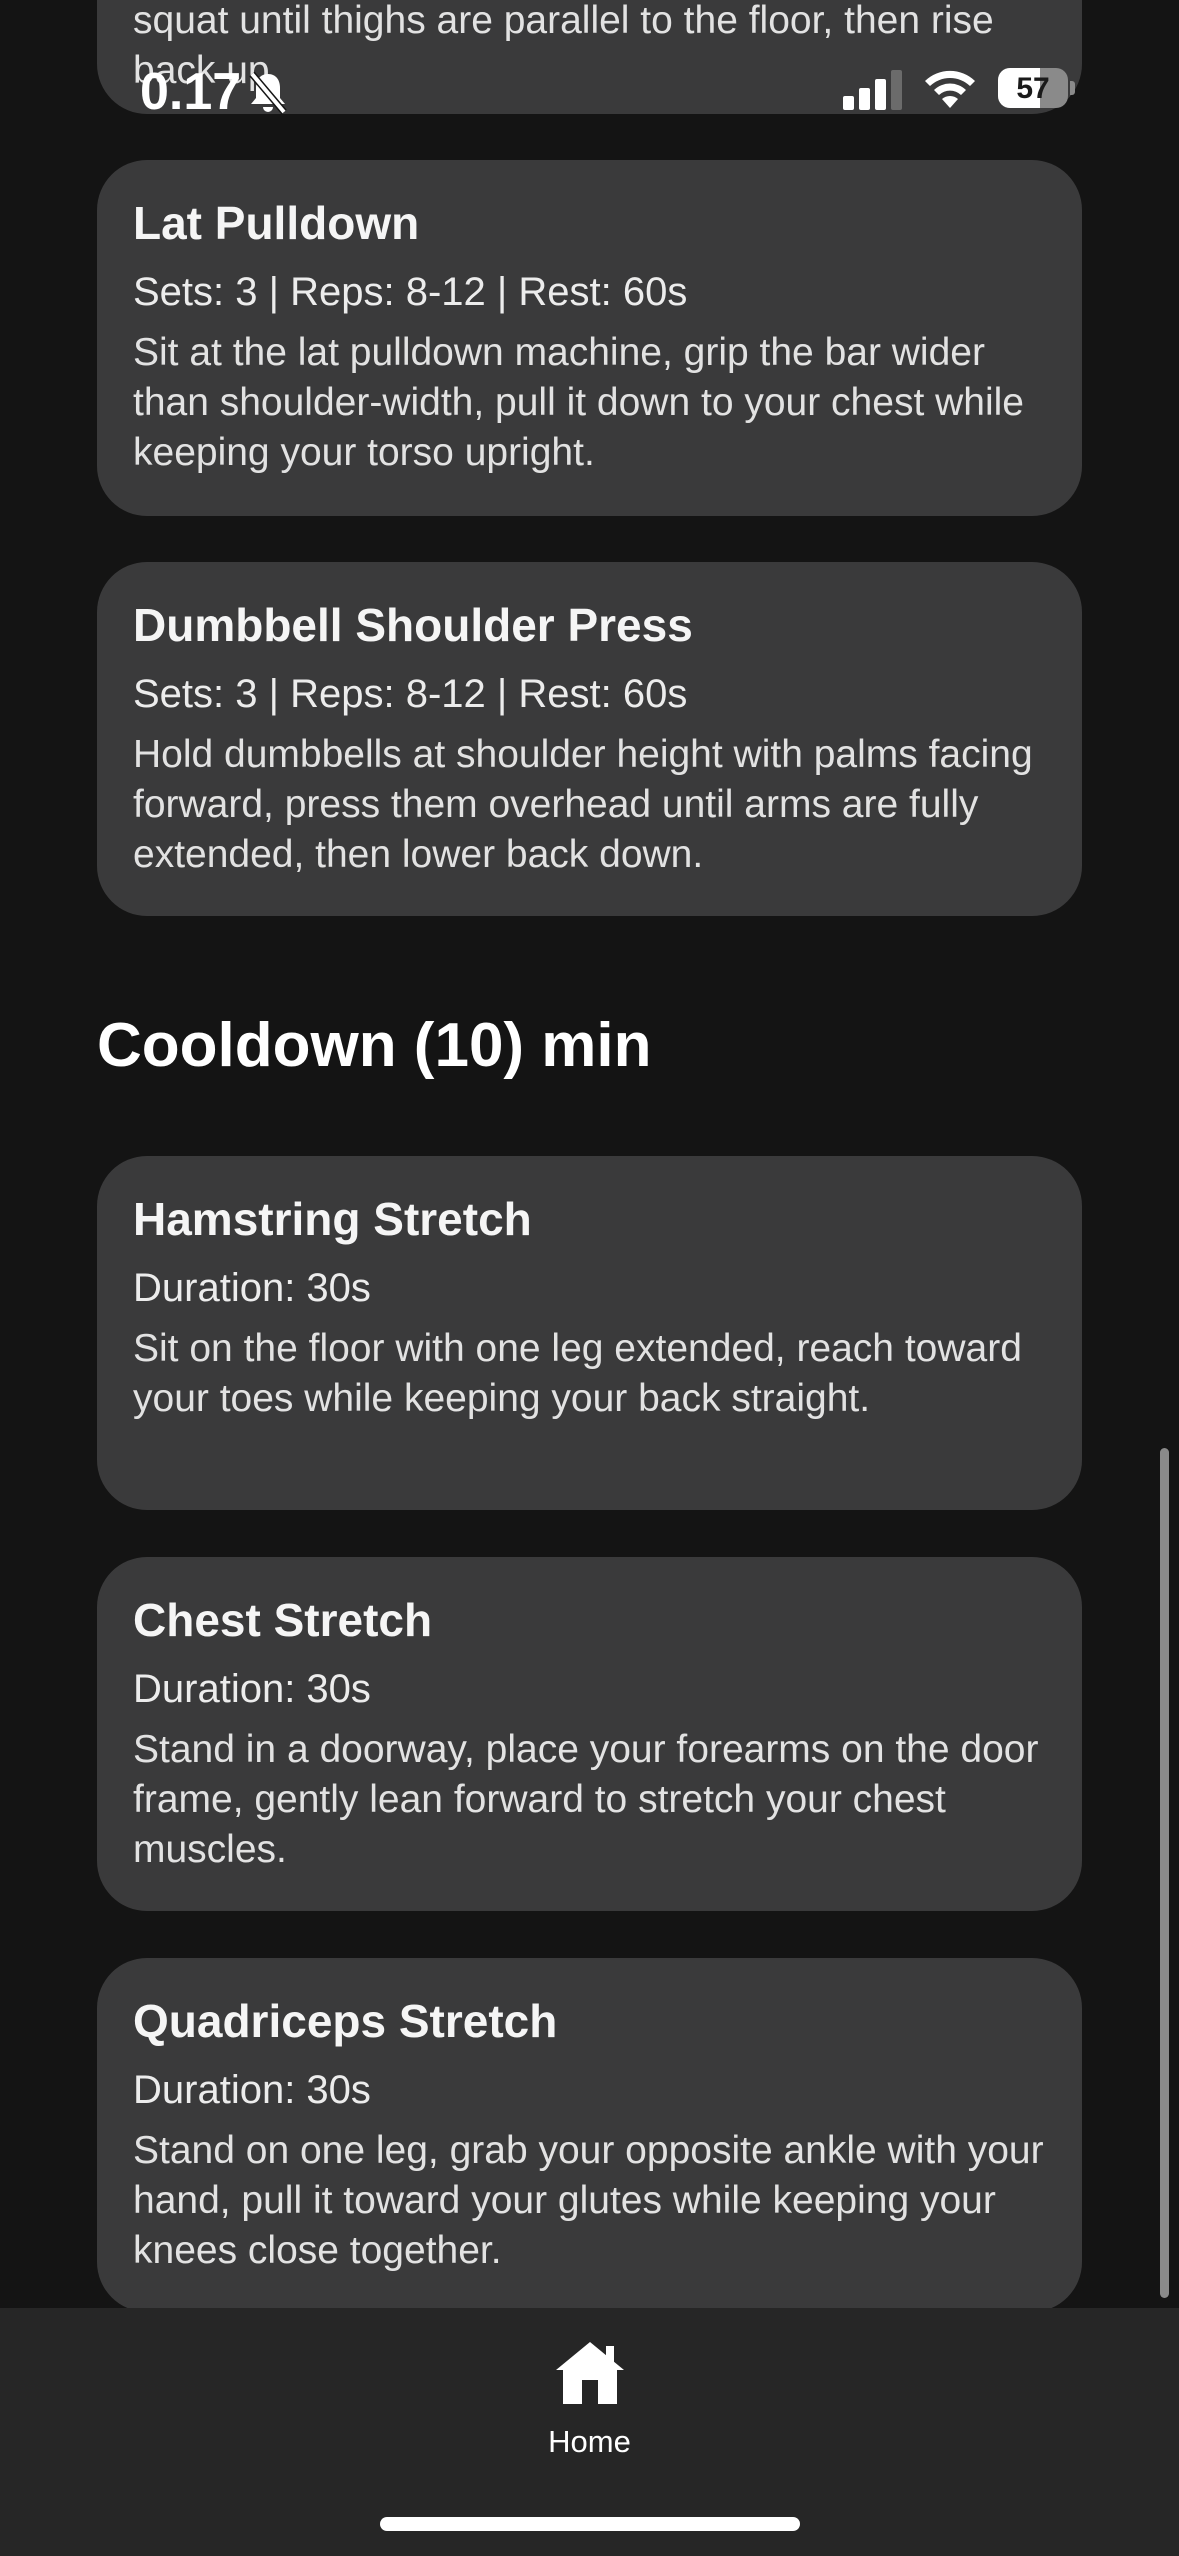  Describe the element at coordinates (590, 2524) in the screenshot. I see `home-indicator` at that location.